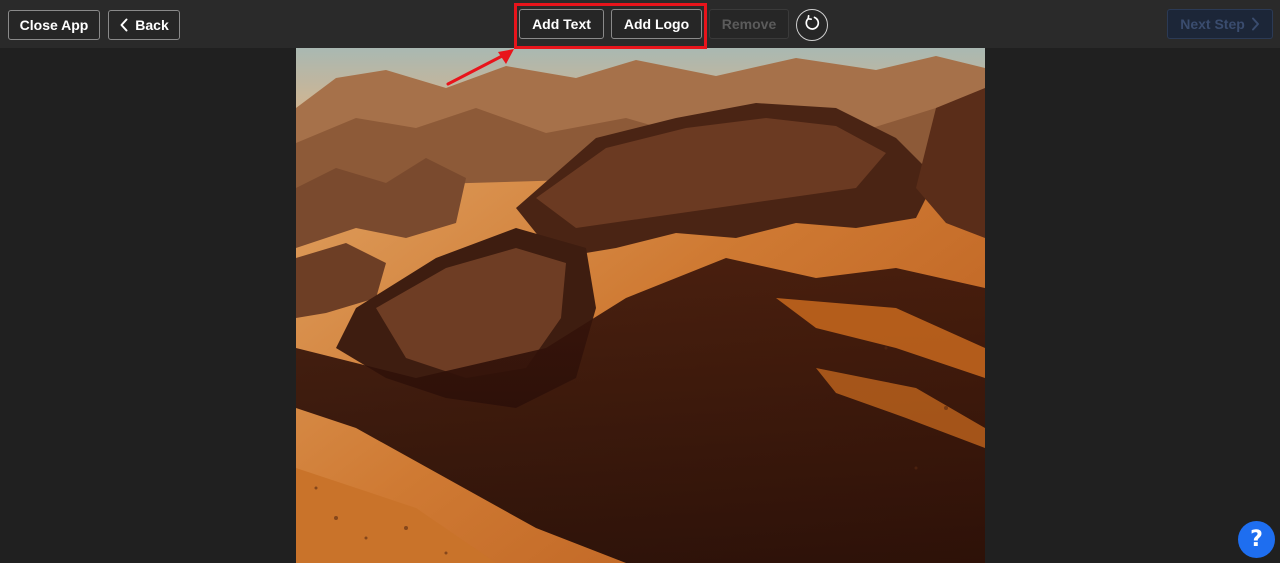 Image resolution: width=1280 pixels, height=563 pixels. I want to click on reset-button, so click(812, 25).